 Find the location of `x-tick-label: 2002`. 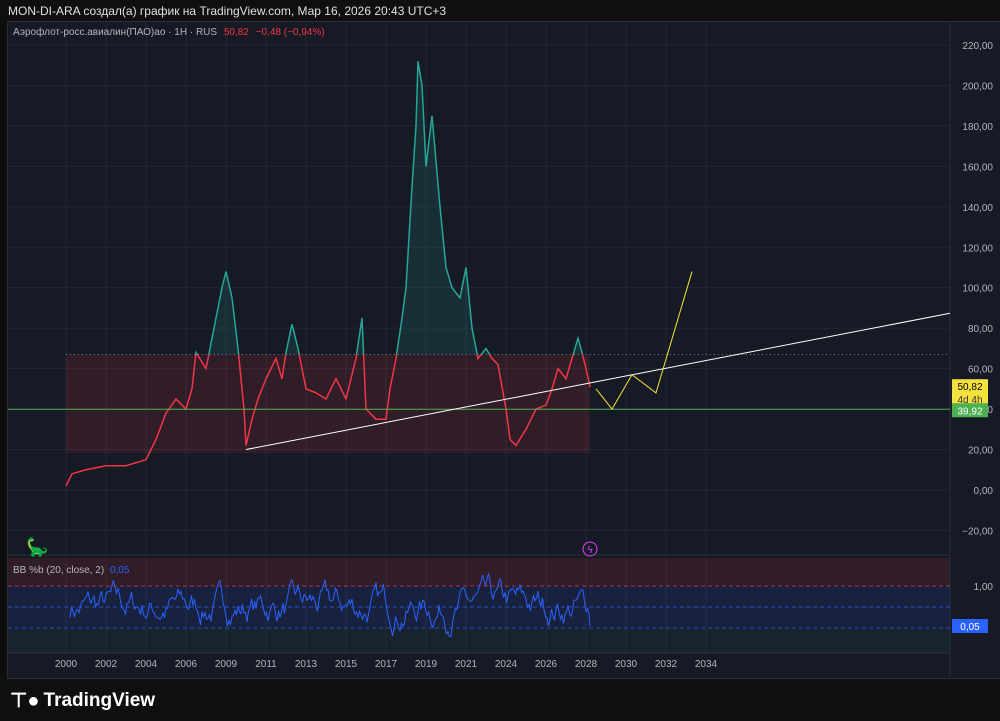

x-tick-label: 2002 is located at coordinates (106, 664).